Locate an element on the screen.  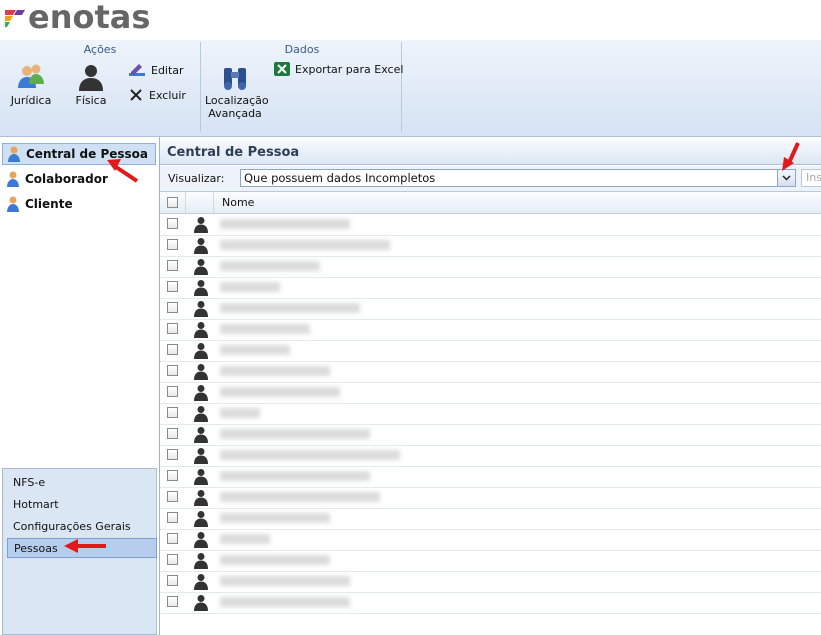
module-item-hotmart: Hotmart is located at coordinates (82, 504).